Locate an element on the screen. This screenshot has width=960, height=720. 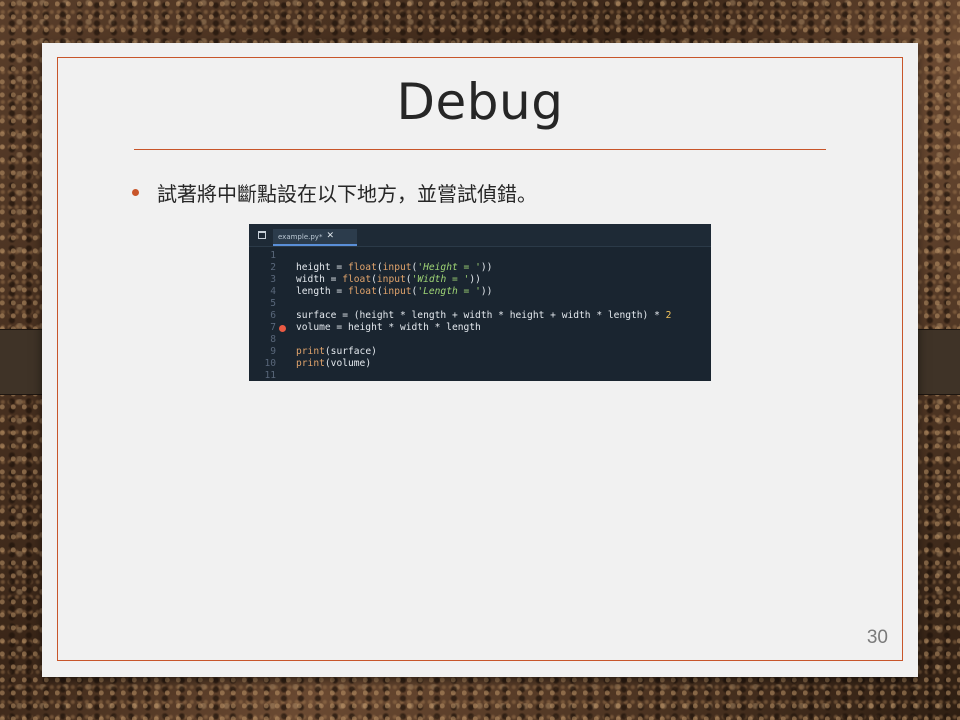
line-number: 6 is located at coordinates (262, 316).